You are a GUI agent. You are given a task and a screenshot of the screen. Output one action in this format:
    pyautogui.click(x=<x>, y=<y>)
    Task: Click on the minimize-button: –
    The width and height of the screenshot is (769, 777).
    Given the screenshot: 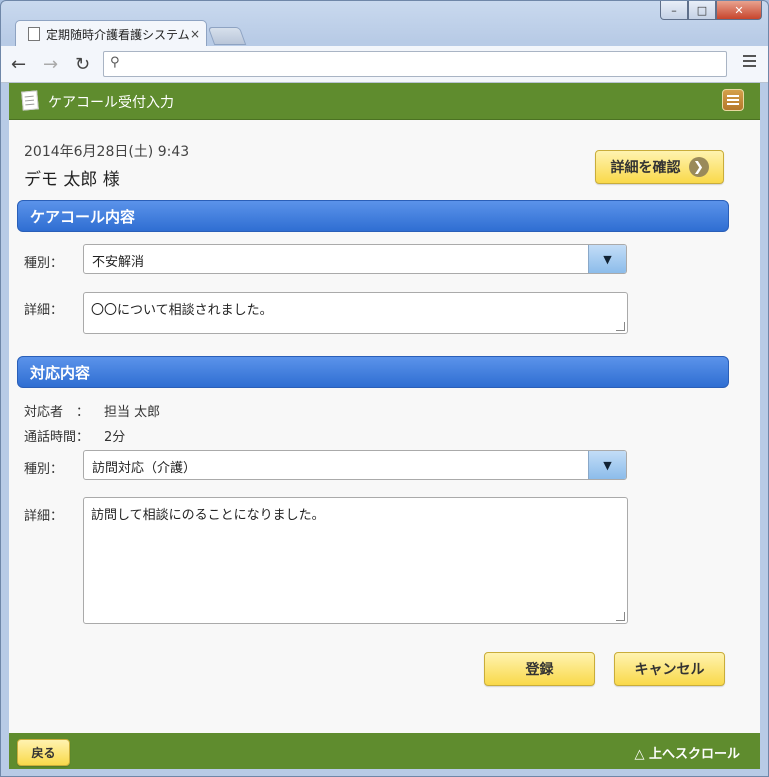 What is the action you would take?
    pyautogui.click(x=674, y=10)
    